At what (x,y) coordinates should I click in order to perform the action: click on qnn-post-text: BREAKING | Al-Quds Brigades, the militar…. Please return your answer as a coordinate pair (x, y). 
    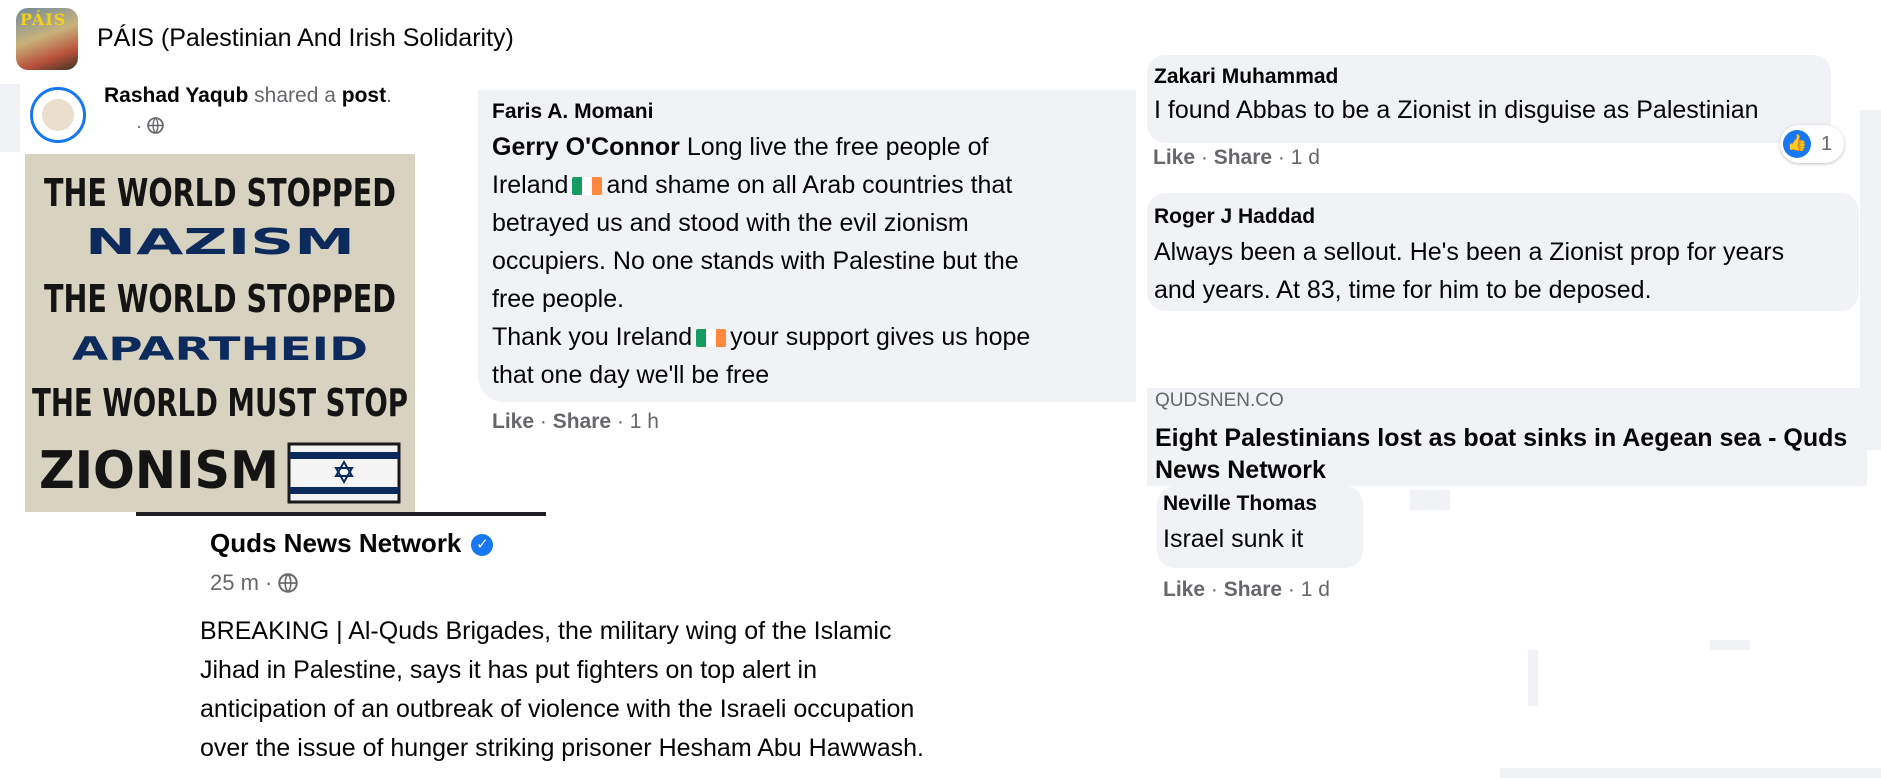
    Looking at the image, I should click on (640, 690).